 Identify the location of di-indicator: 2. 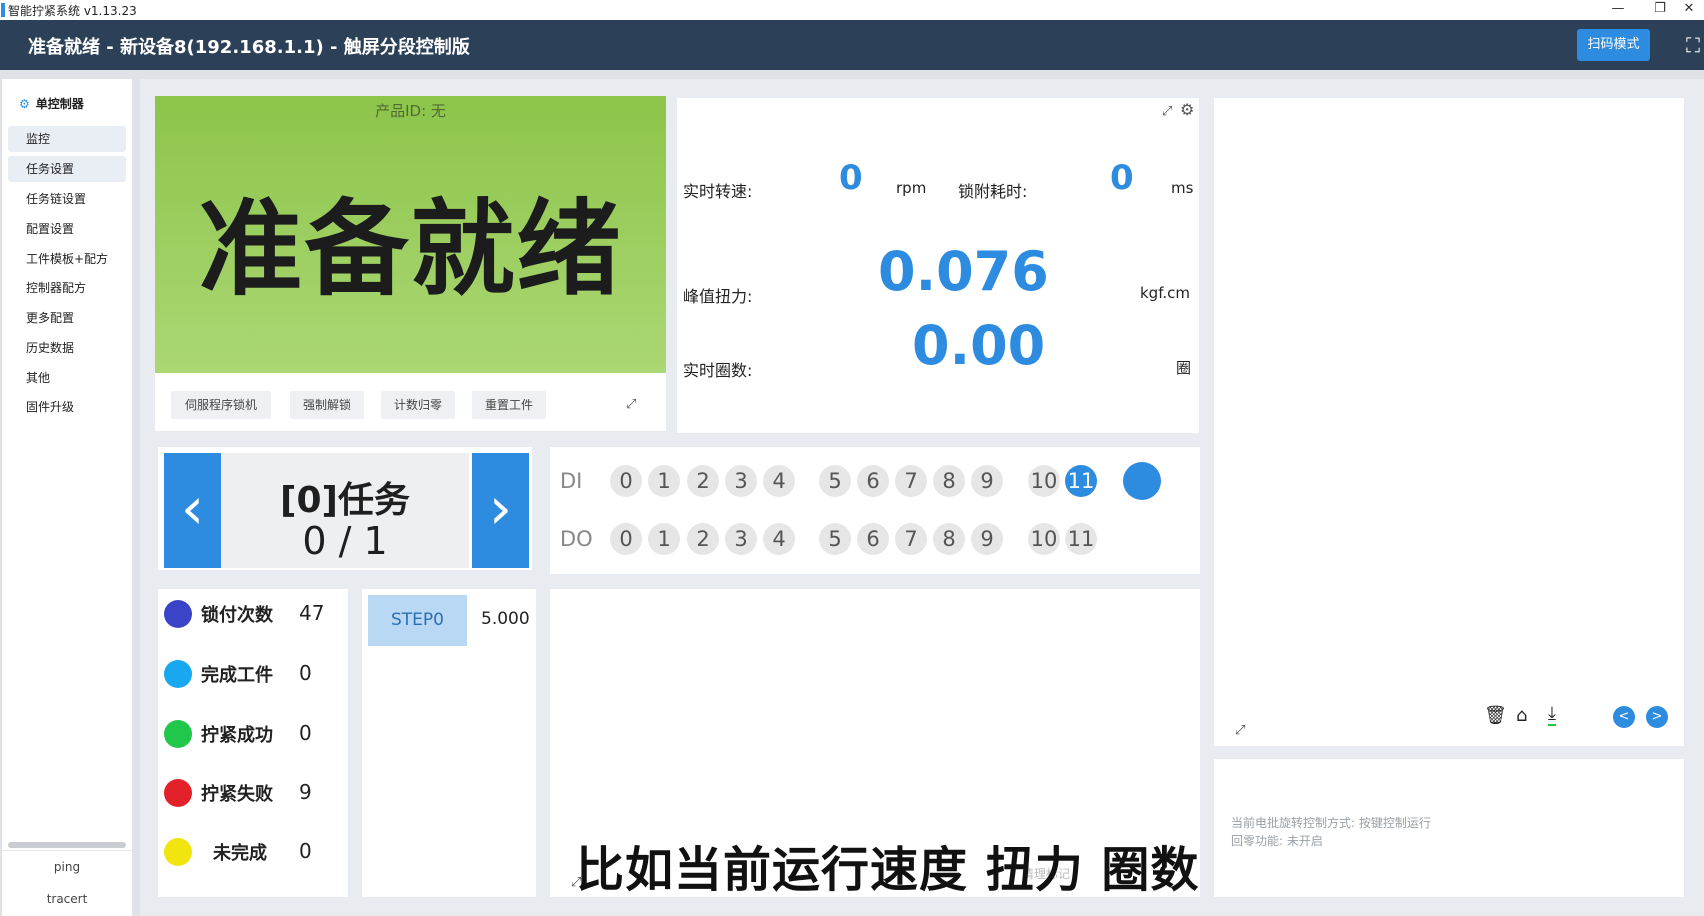
(703, 481).